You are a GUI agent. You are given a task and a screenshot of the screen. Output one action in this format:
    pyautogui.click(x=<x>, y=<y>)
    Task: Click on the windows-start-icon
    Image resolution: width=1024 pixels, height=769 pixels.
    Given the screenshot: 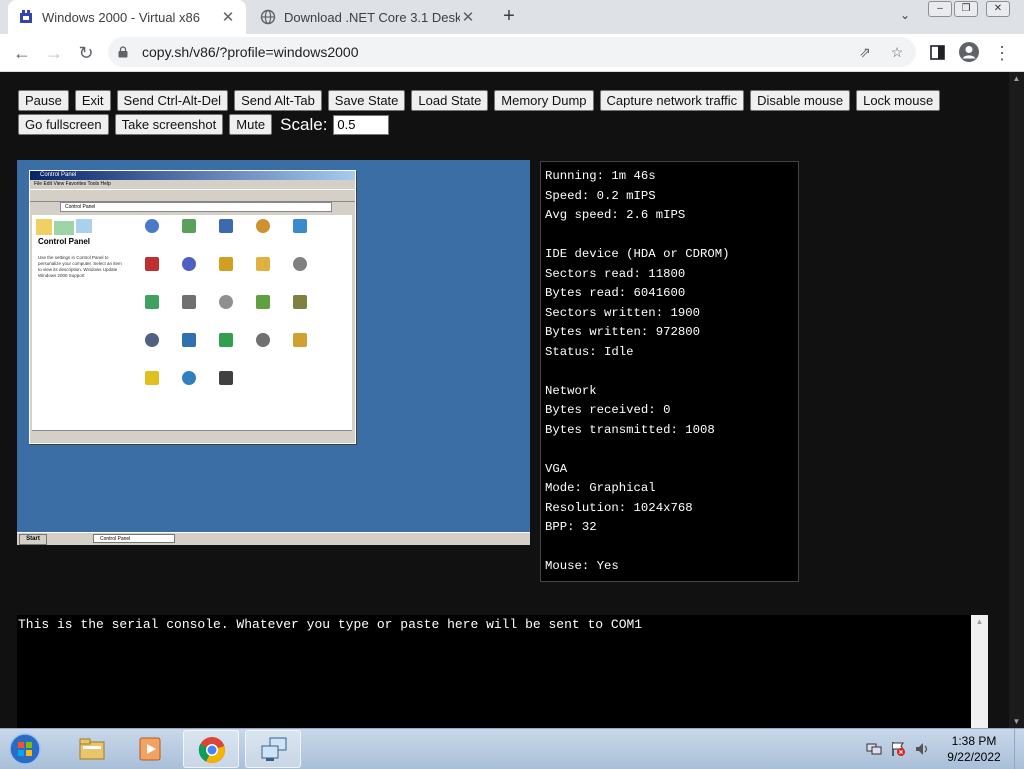 What is the action you would take?
    pyautogui.click(x=25, y=749)
    